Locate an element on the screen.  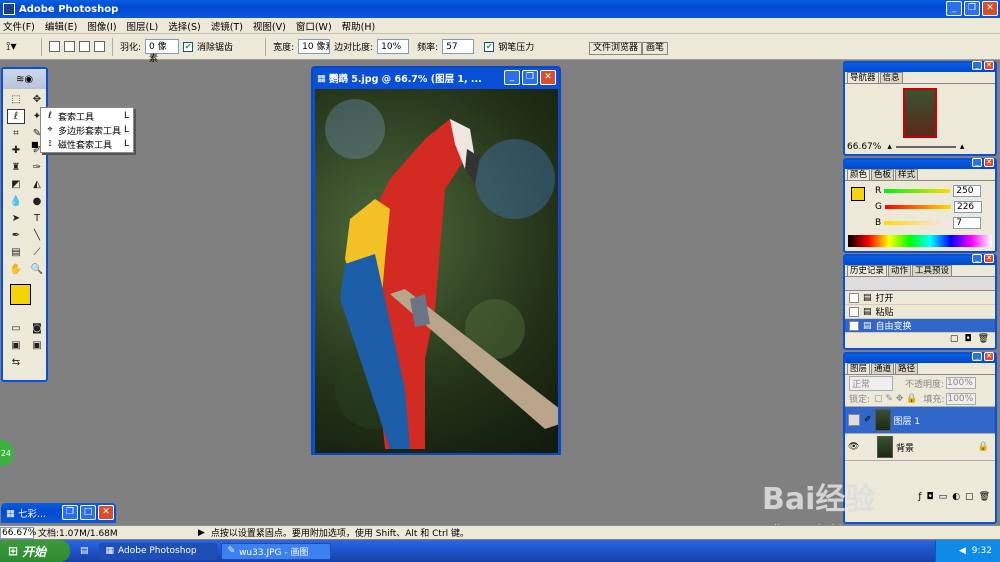
jump-to-imageready-icon: ⇆ is located at coordinates (16, 362).